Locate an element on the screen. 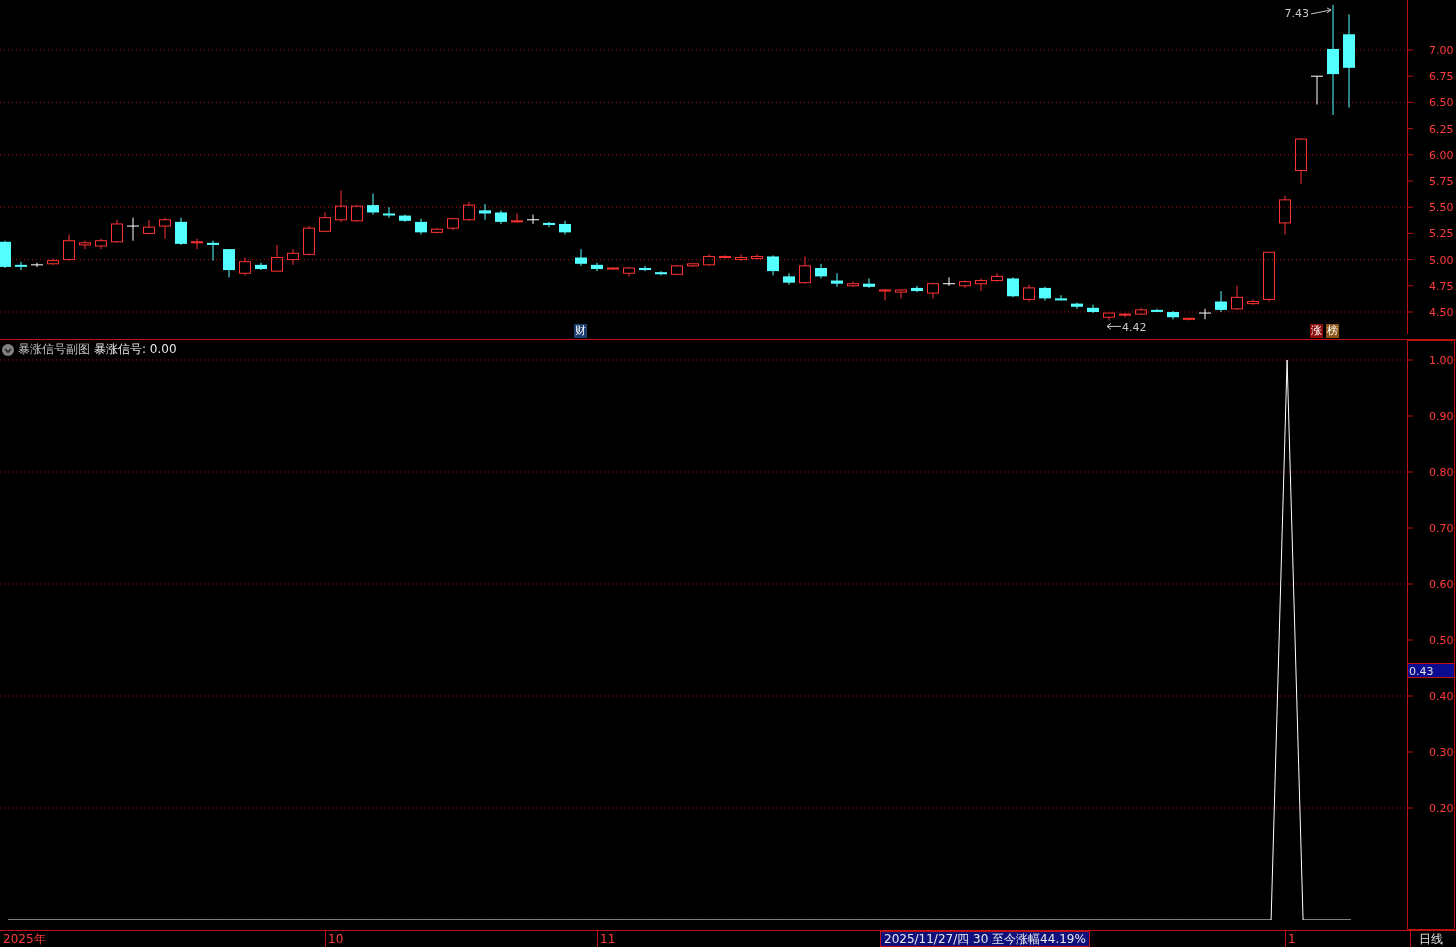 The width and height of the screenshot is (1456, 947). cursor-value: 0.43 is located at coordinates (1431, 670).